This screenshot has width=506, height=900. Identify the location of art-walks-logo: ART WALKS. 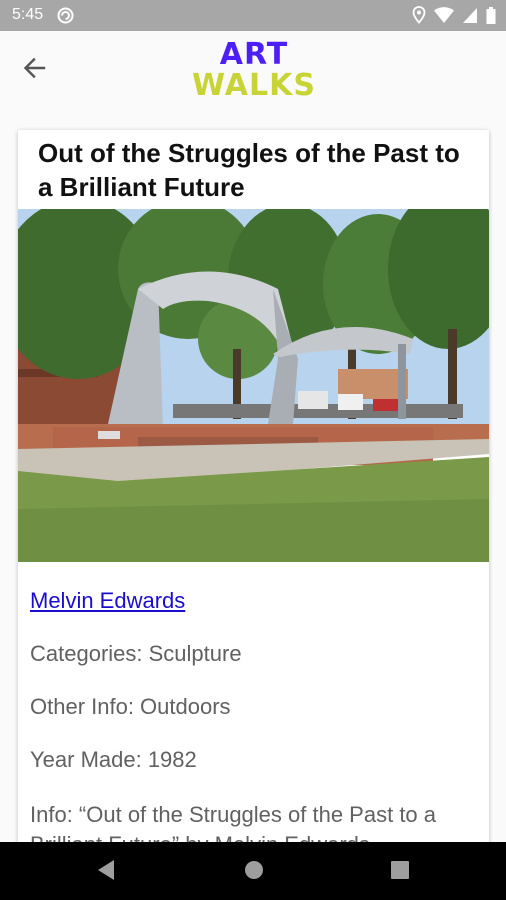
(254, 68).